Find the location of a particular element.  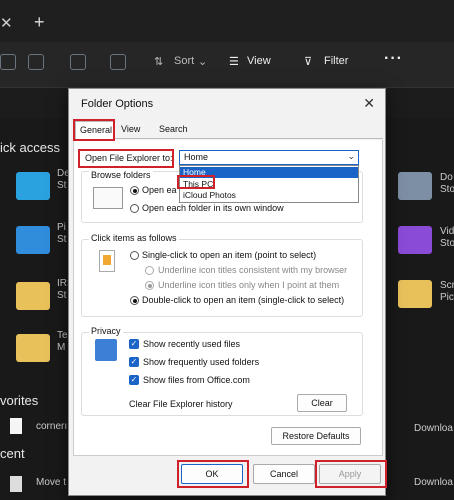

recent-files-label: Show recently used files is located at coordinates (191, 344).